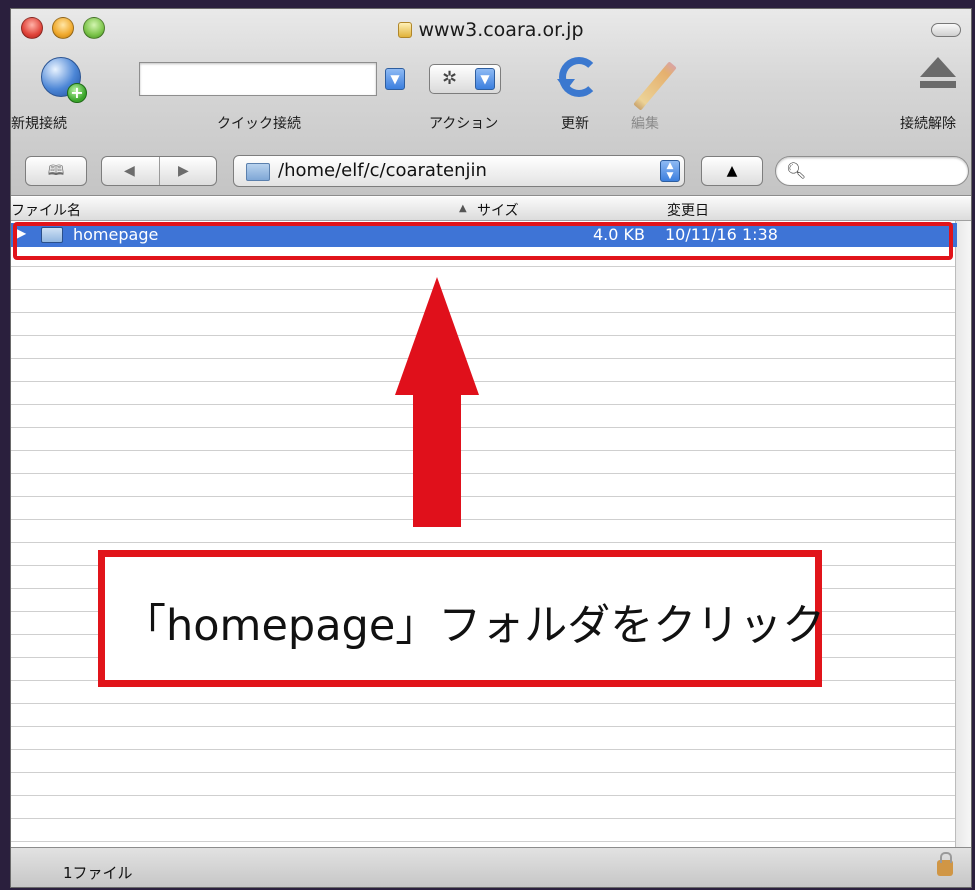 The width and height of the screenshot is (975, 890). I want to click on vertical-scrollbar, so click(963, 534).